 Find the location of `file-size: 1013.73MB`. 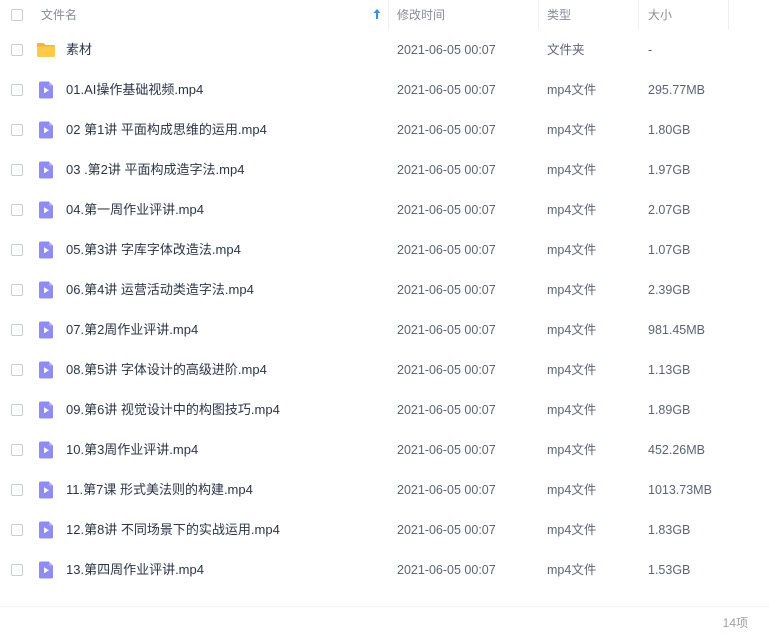

file-size: 1013.73MB is located at coordinates (680, 490).